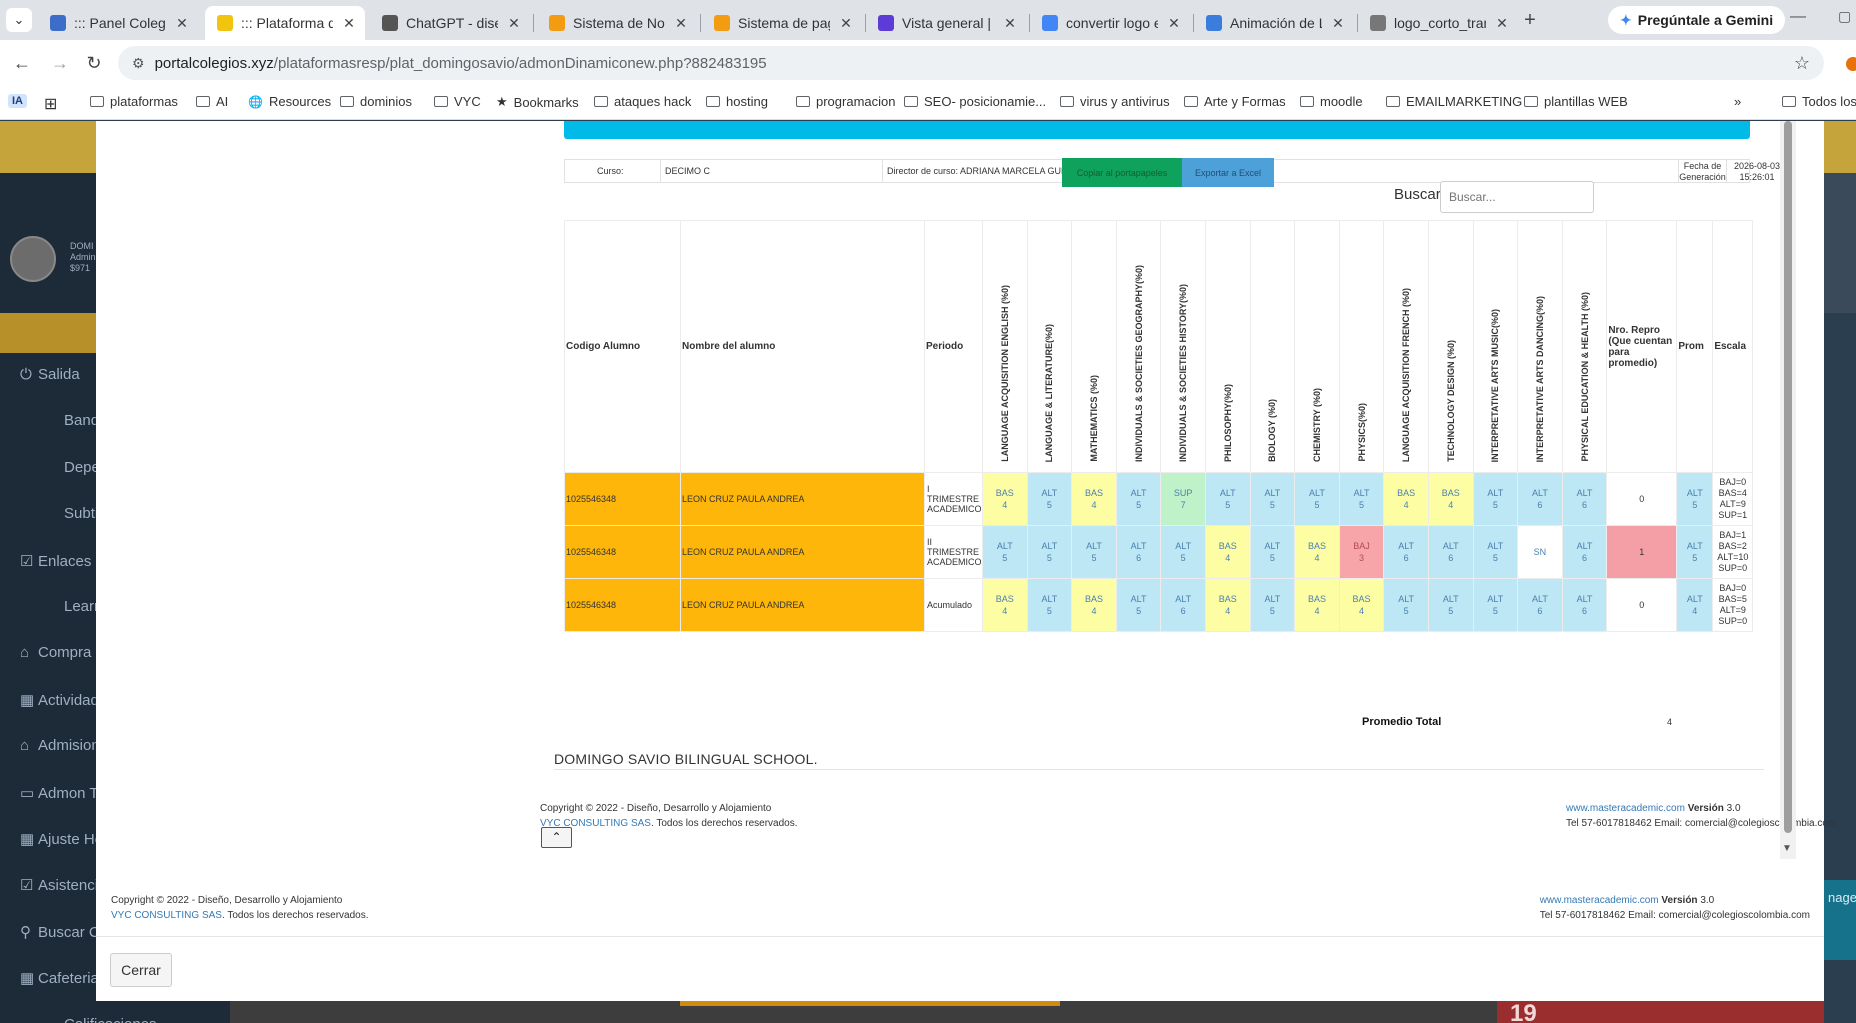 Image resolution: width=1856 pixels, height=1023 pixels. I want to click on sidebar-menu-item: Calificaciones, so click(88, 1019).